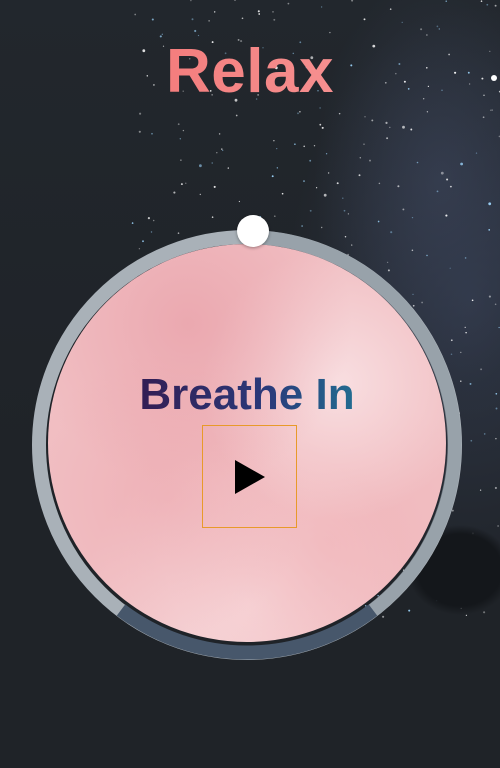  Describe the element at coordinates (250, 71) in the screenshot. I see `app-title: Relax` at that location.